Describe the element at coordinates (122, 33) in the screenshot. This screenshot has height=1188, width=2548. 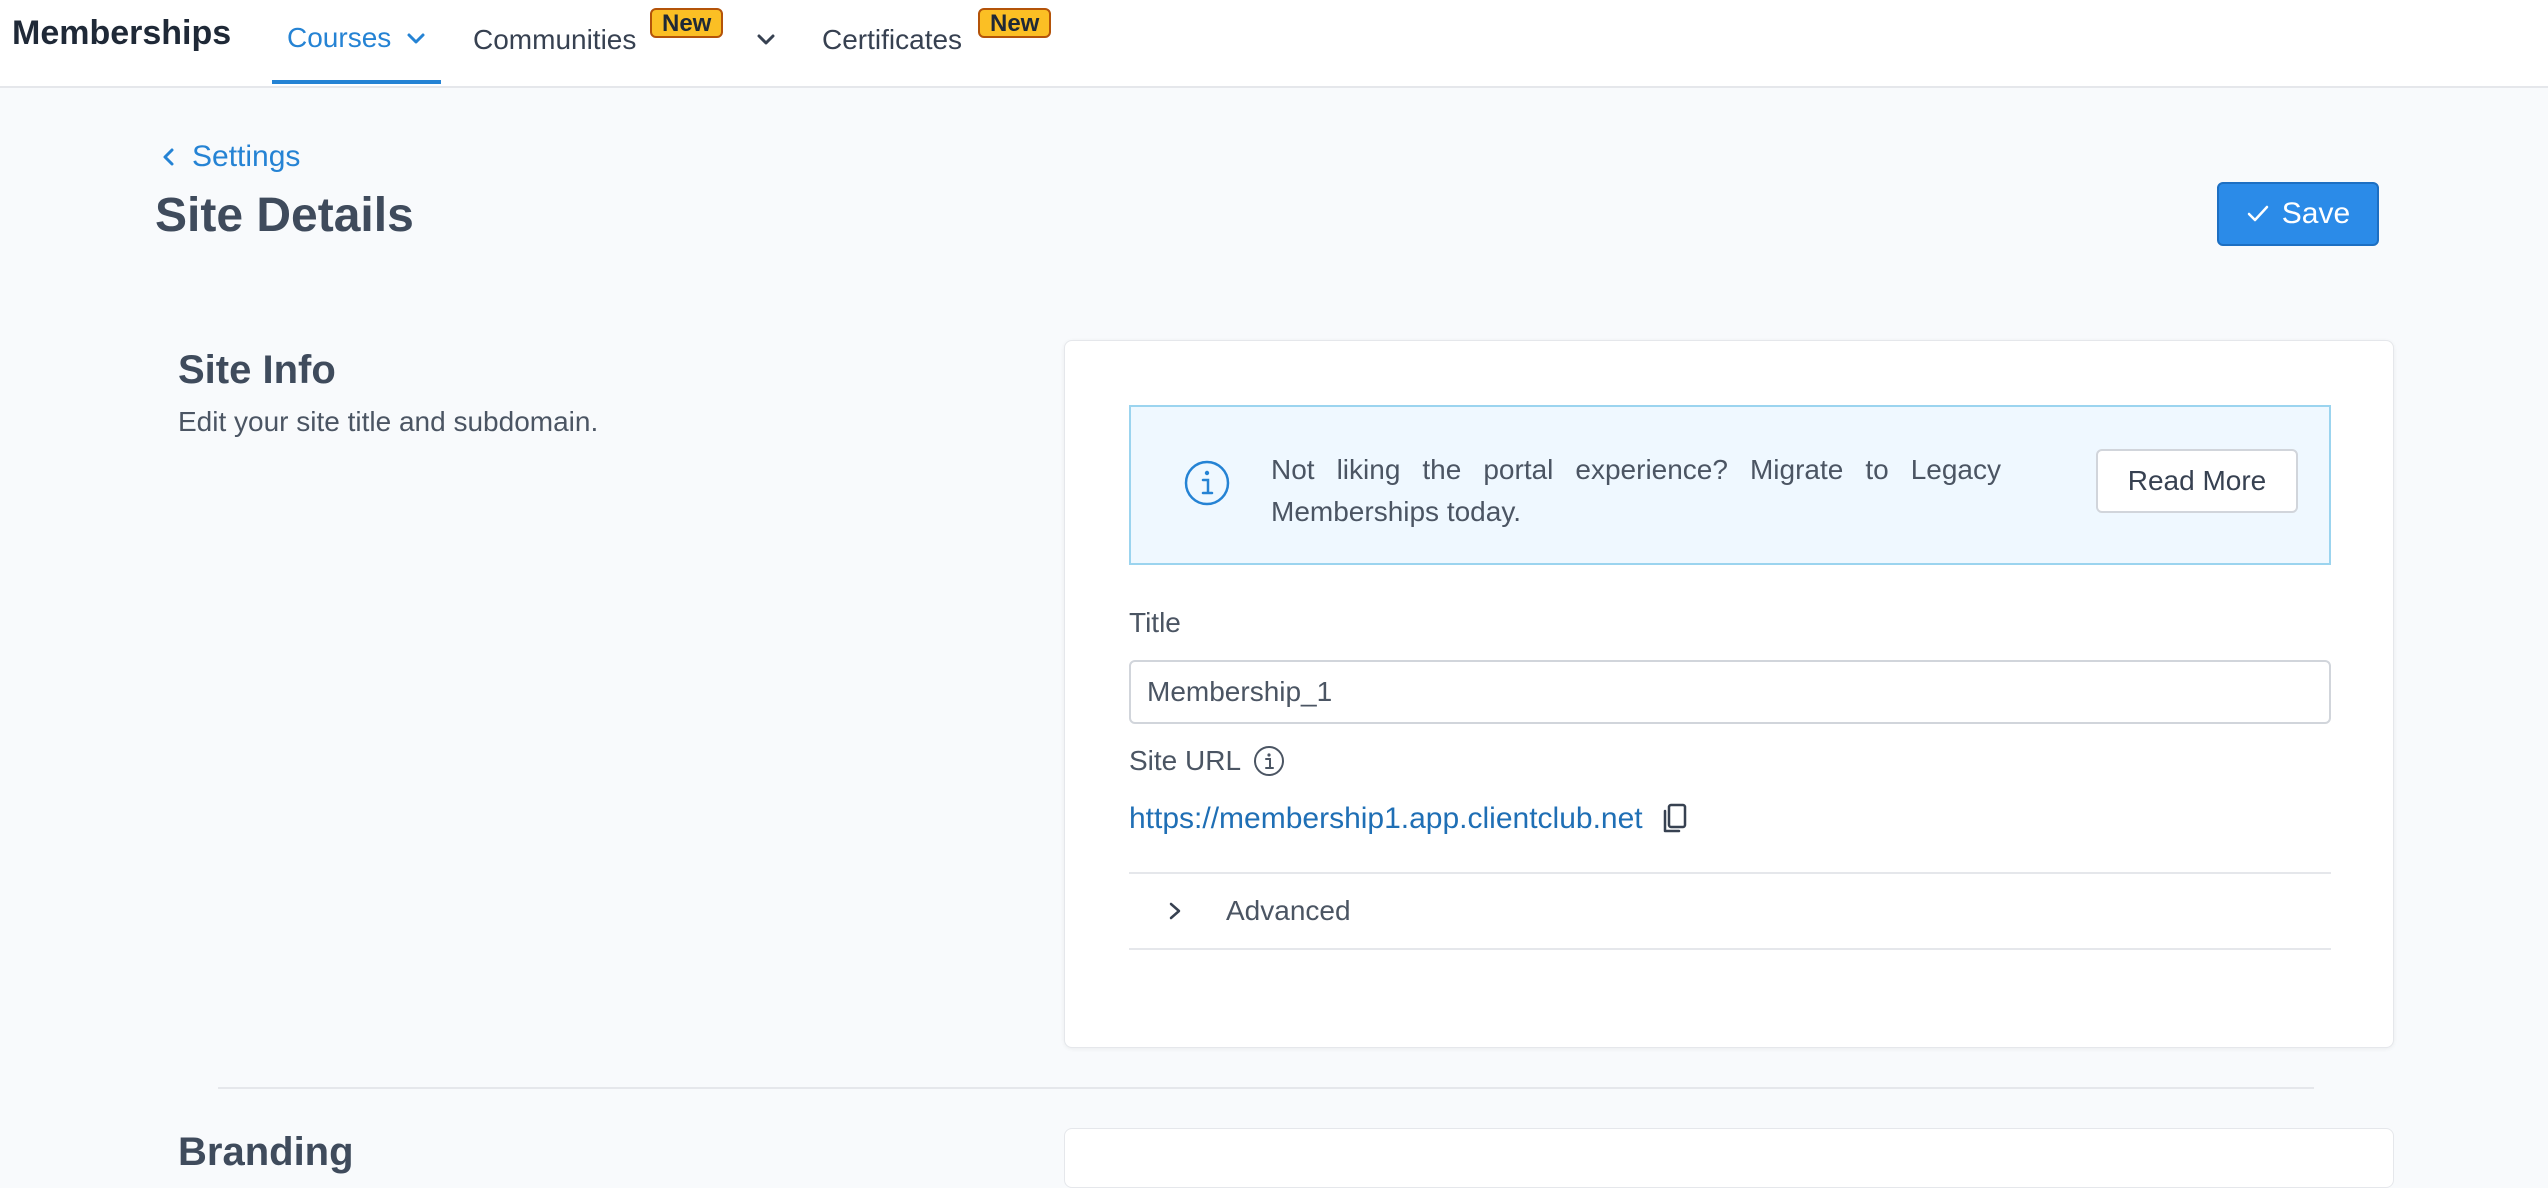
I see `app-brand: Memberships` at that location.